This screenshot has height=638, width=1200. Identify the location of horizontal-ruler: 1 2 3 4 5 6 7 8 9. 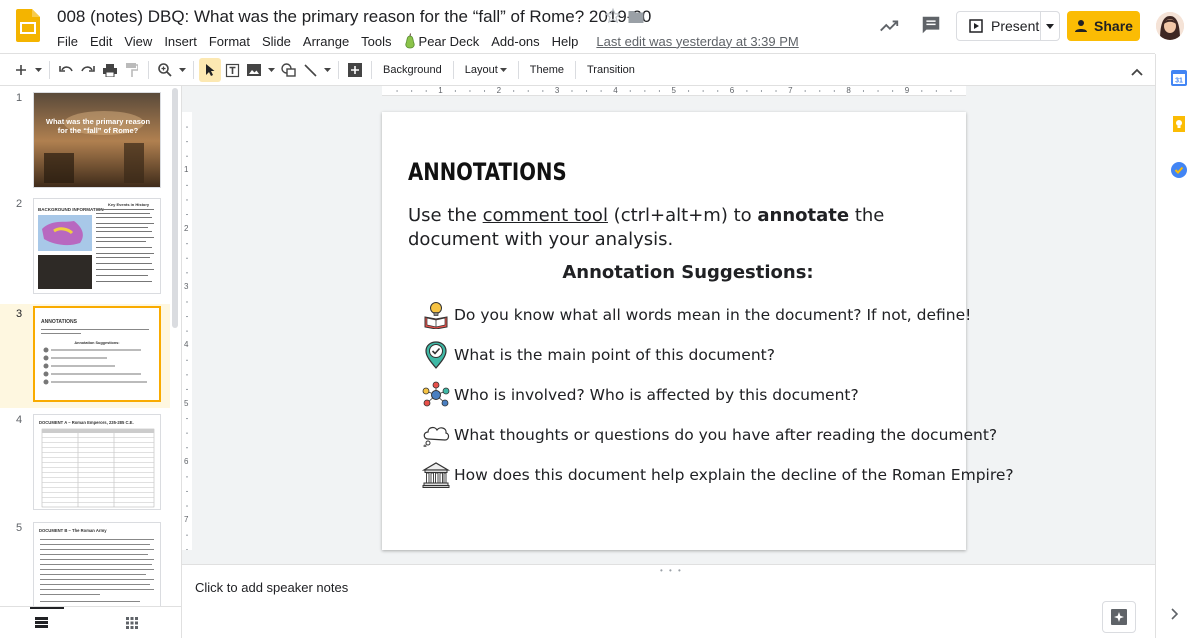
(674, 91).